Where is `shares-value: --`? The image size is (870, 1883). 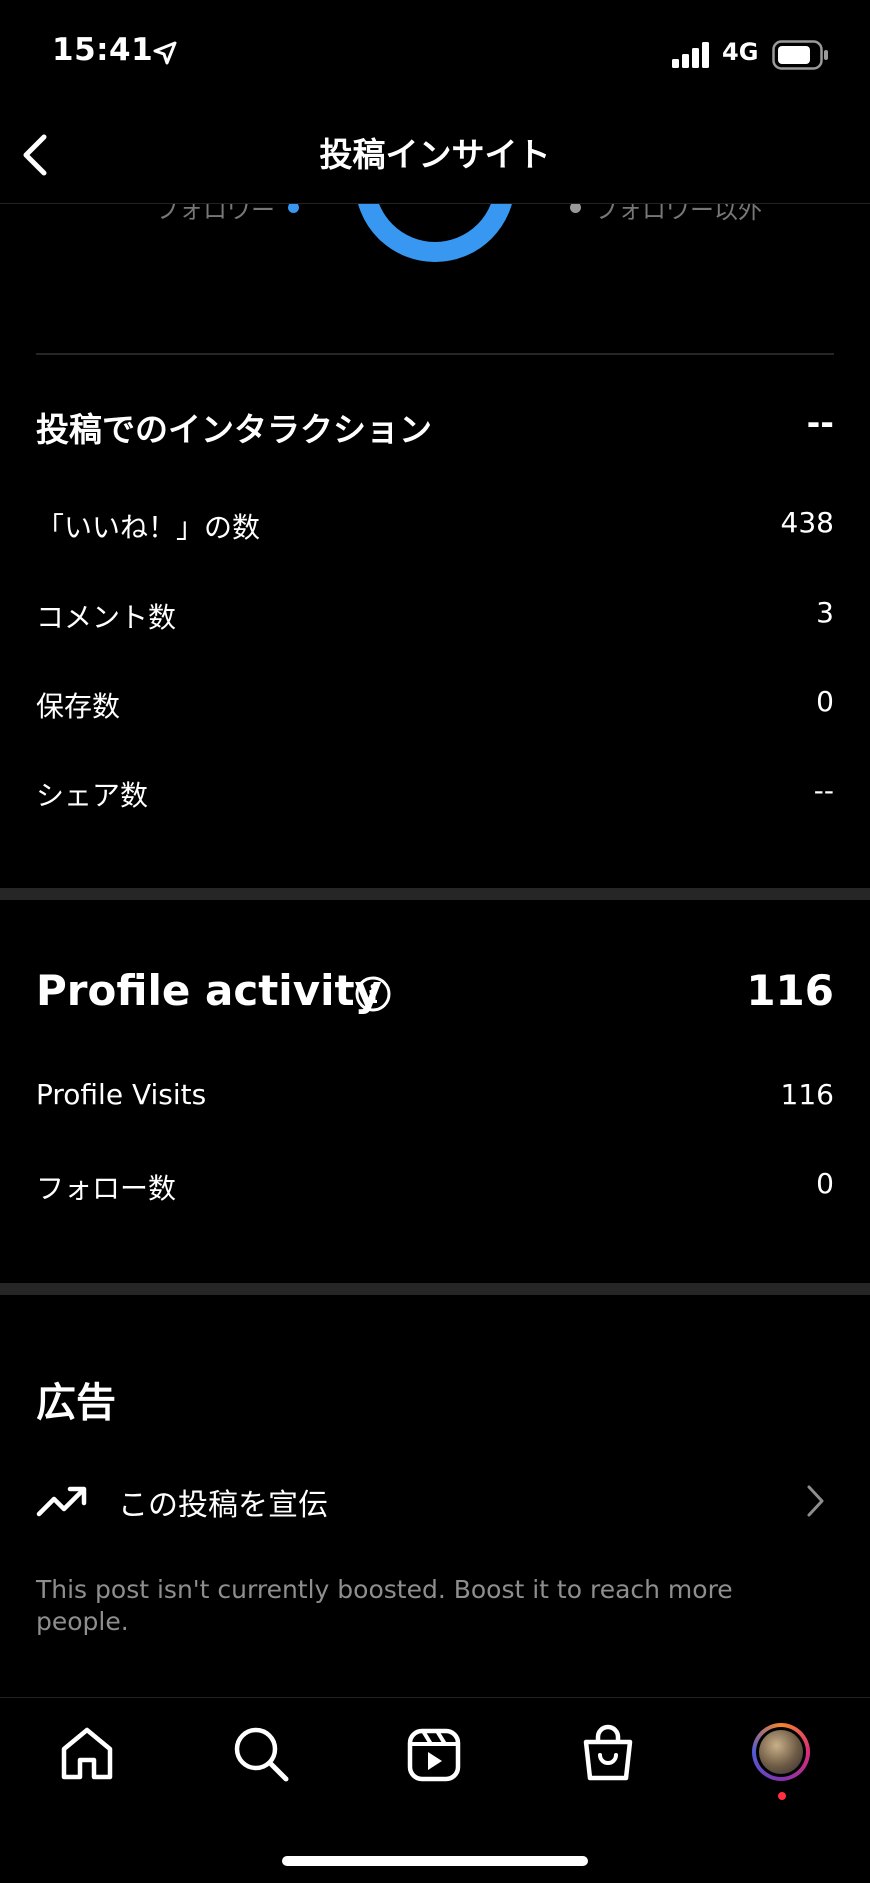 shares-value: -- is located at coordinates (823, 790).